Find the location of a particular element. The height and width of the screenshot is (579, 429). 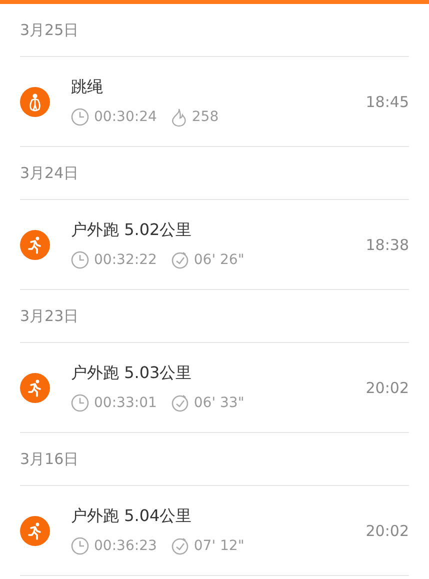

workout-entry: 户外跑 5.04公里 00:36:23 07' 12" 20:02 is located at coordinates (214, 531).